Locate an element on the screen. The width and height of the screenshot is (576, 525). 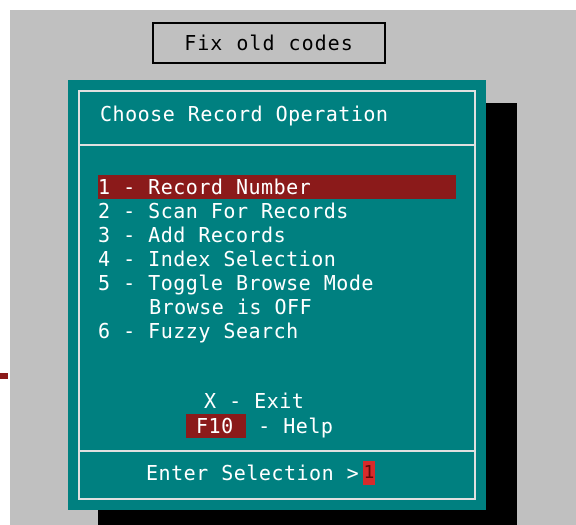
menu-item-record-number: 1 - Record Number is located at coordinates (277, 187).